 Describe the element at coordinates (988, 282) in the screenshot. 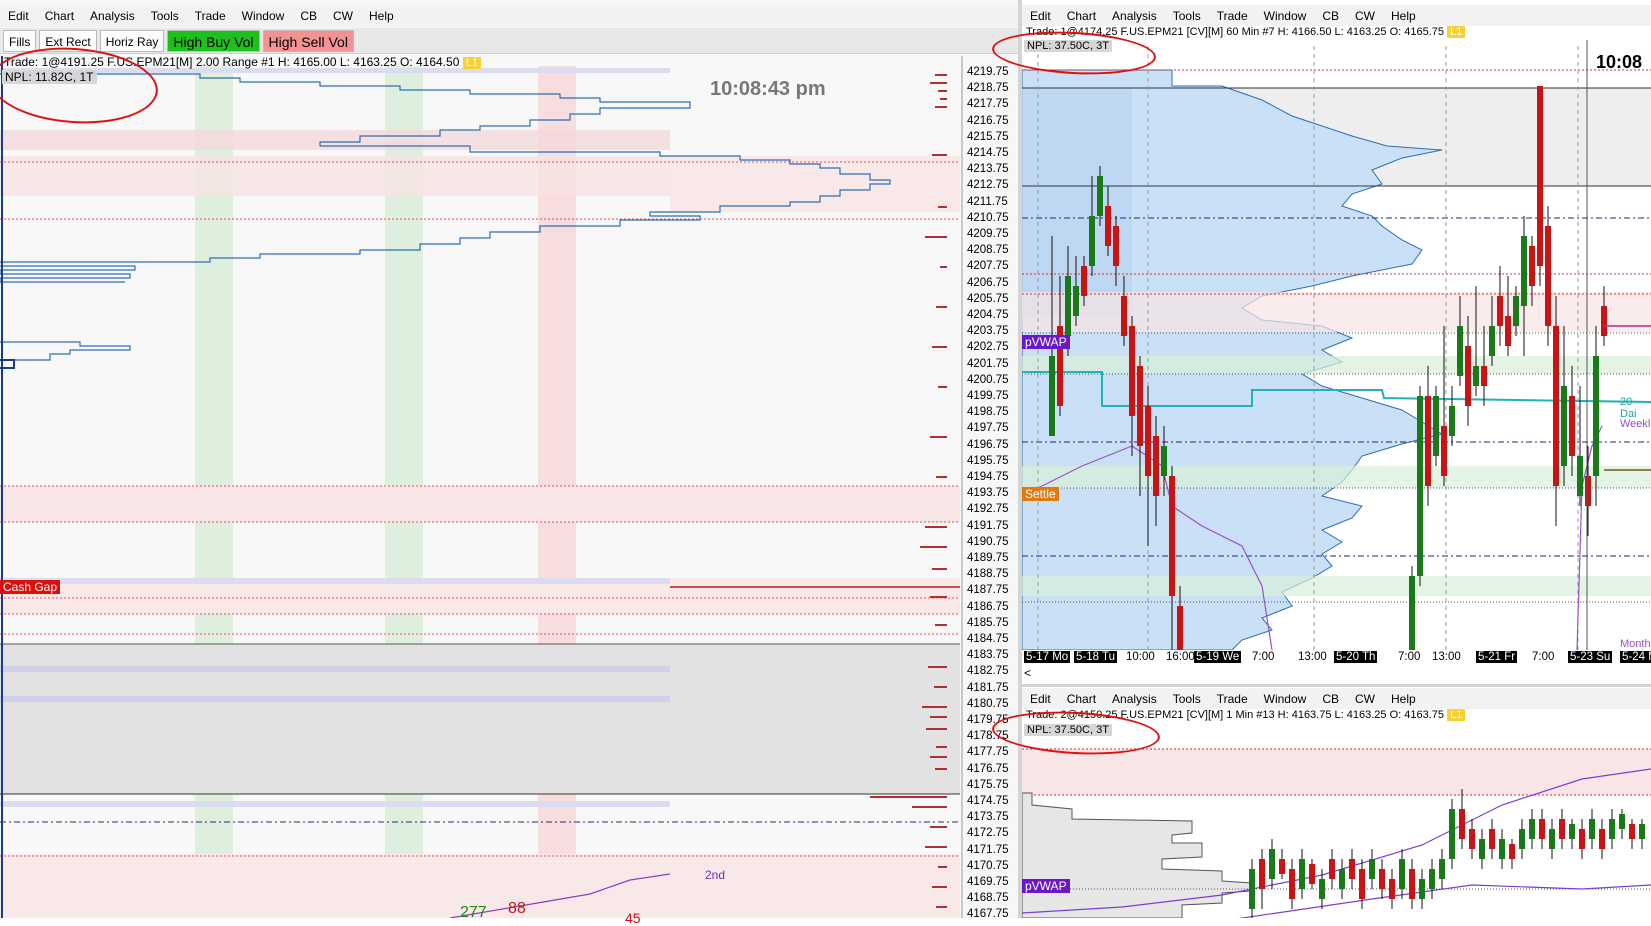

I see `price-axis-label: 4206.75` at that location.